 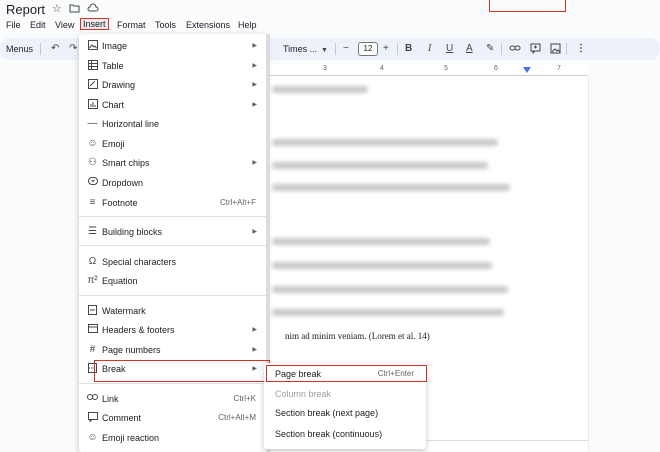 What do you see at coordinates (92, 202) in the screenshot?
I see `footnote-icon: ≡` at bounding box center [92, 202].